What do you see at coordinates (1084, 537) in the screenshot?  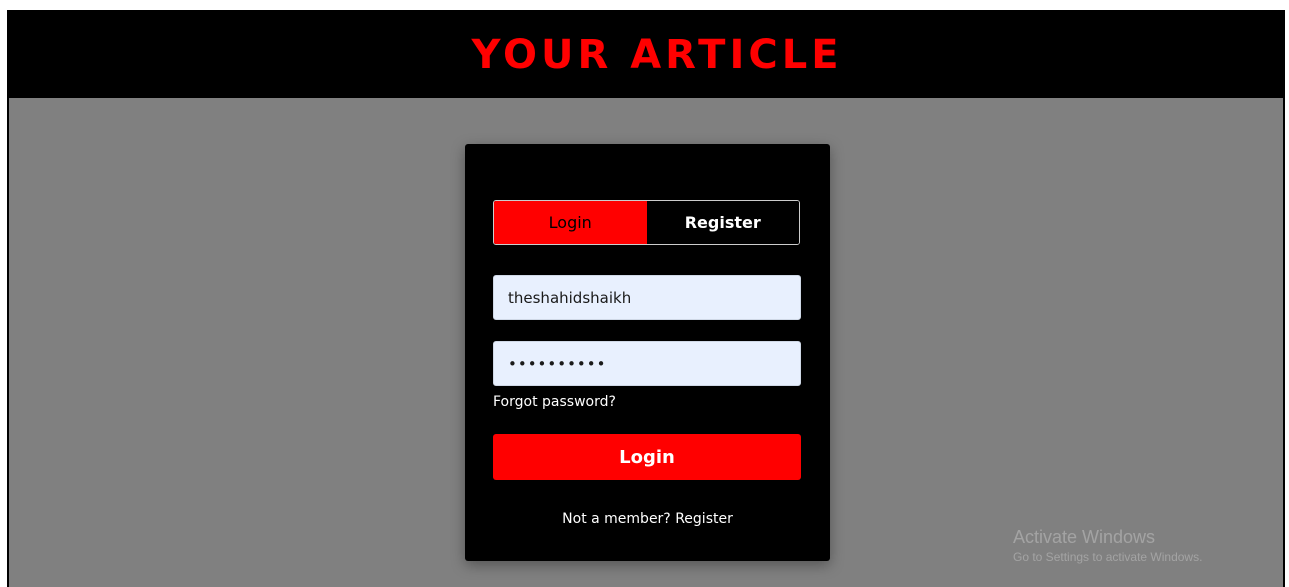 I see `watermark-title: Activate Windows` at bounding box center [1084, 537].